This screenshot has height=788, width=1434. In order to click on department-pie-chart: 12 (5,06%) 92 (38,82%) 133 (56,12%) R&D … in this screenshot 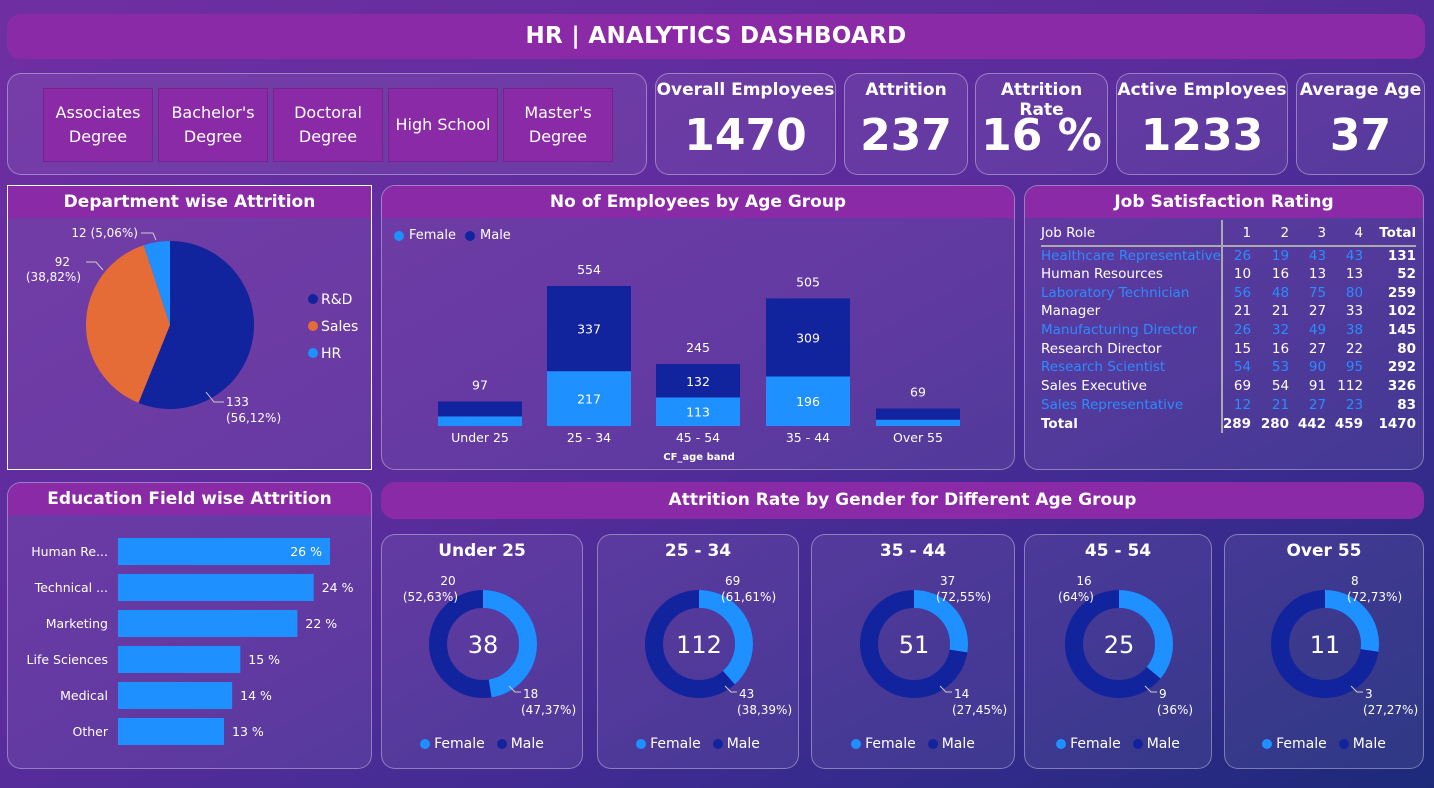, I will do `click(189, 343)`.